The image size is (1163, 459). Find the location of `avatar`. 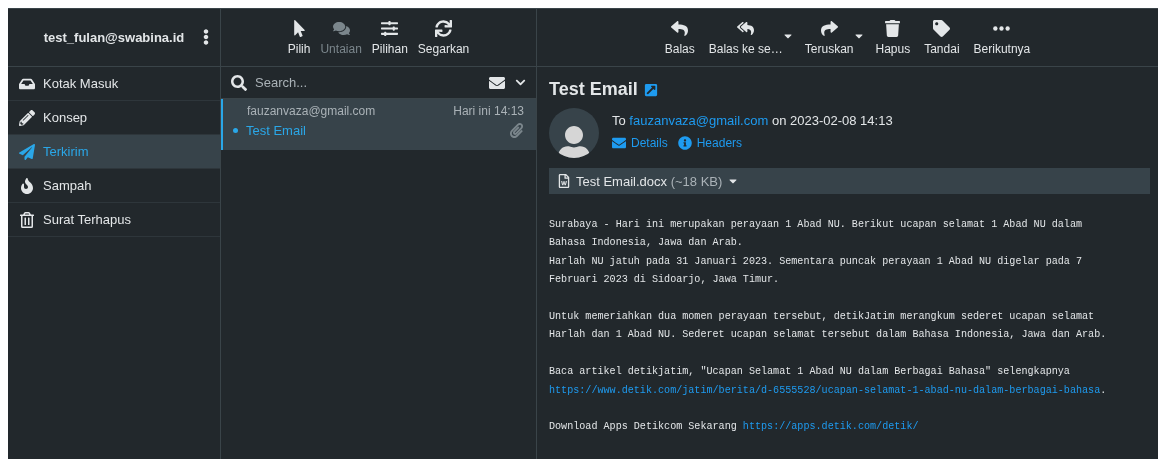

avatar is located at coordinates (574, 133).